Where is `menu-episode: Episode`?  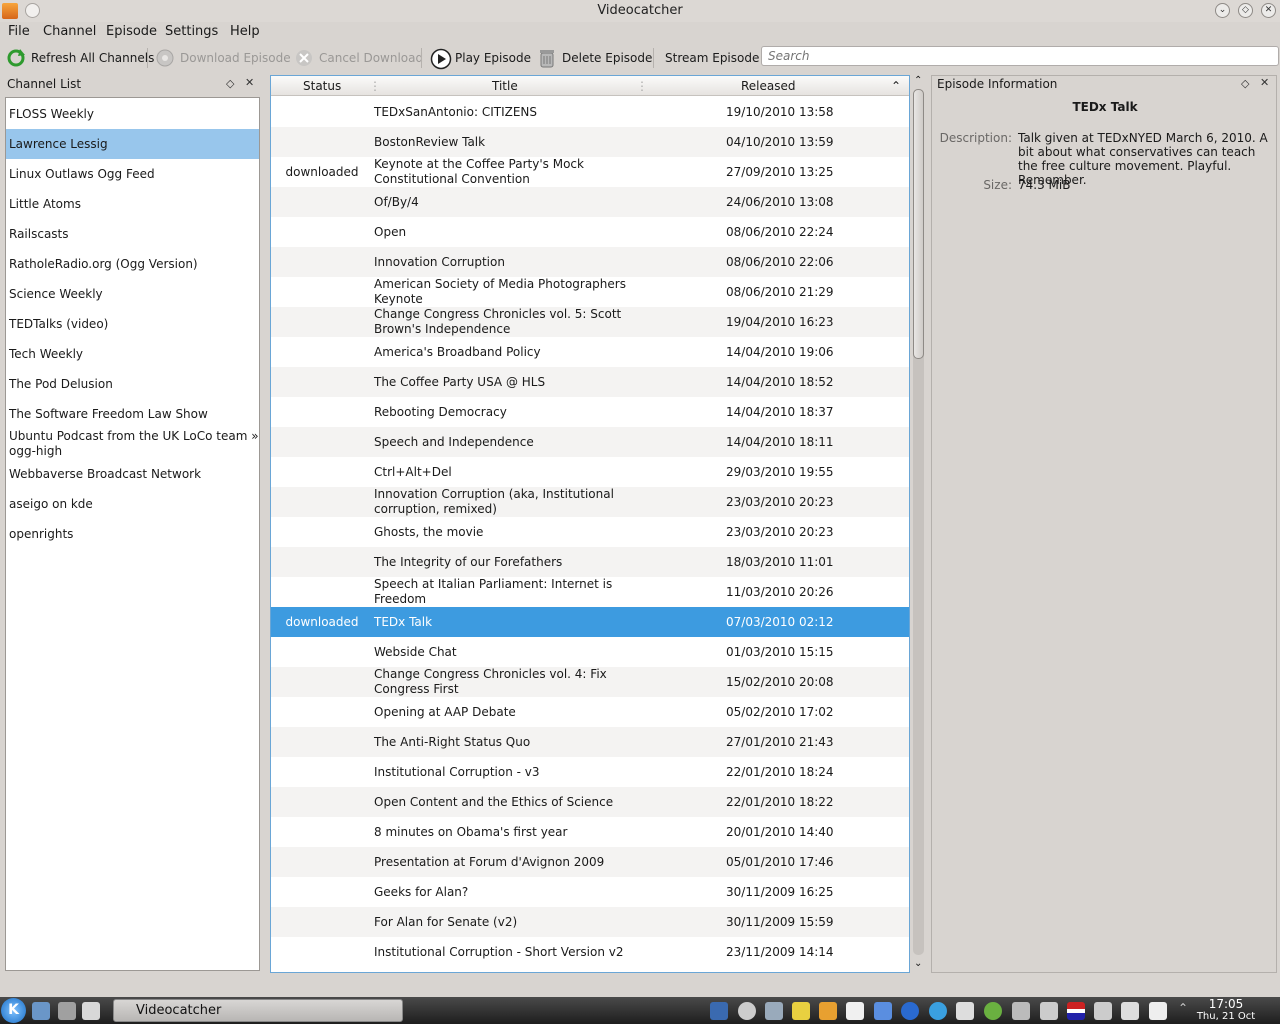
menu-episode: Episode is located at coordinates (131, 31).